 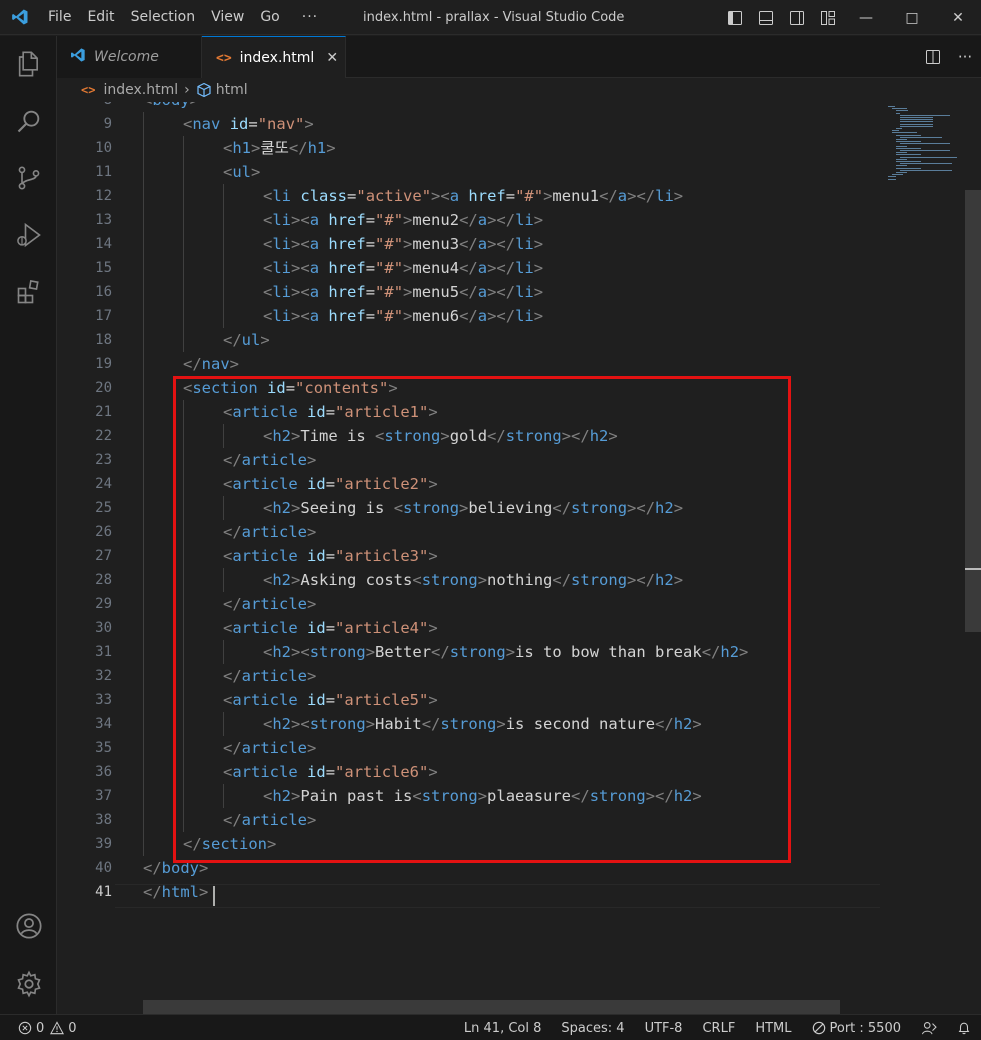 What do you see at coordinates (171, 107) in the screenshot?
I see `code-line: <body>` at bounding box center [171, 107].